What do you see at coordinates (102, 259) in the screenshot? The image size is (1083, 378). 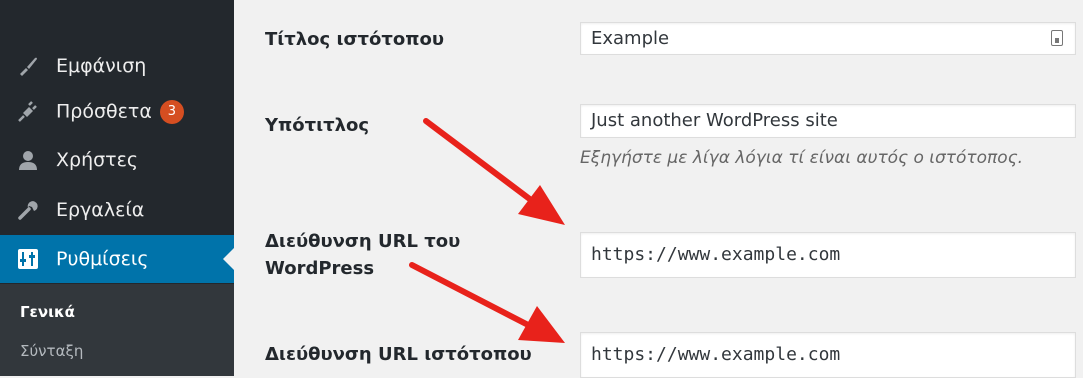 I see `menu-item-label: Ρυθμίσεις` at bounding box center [102, 259].